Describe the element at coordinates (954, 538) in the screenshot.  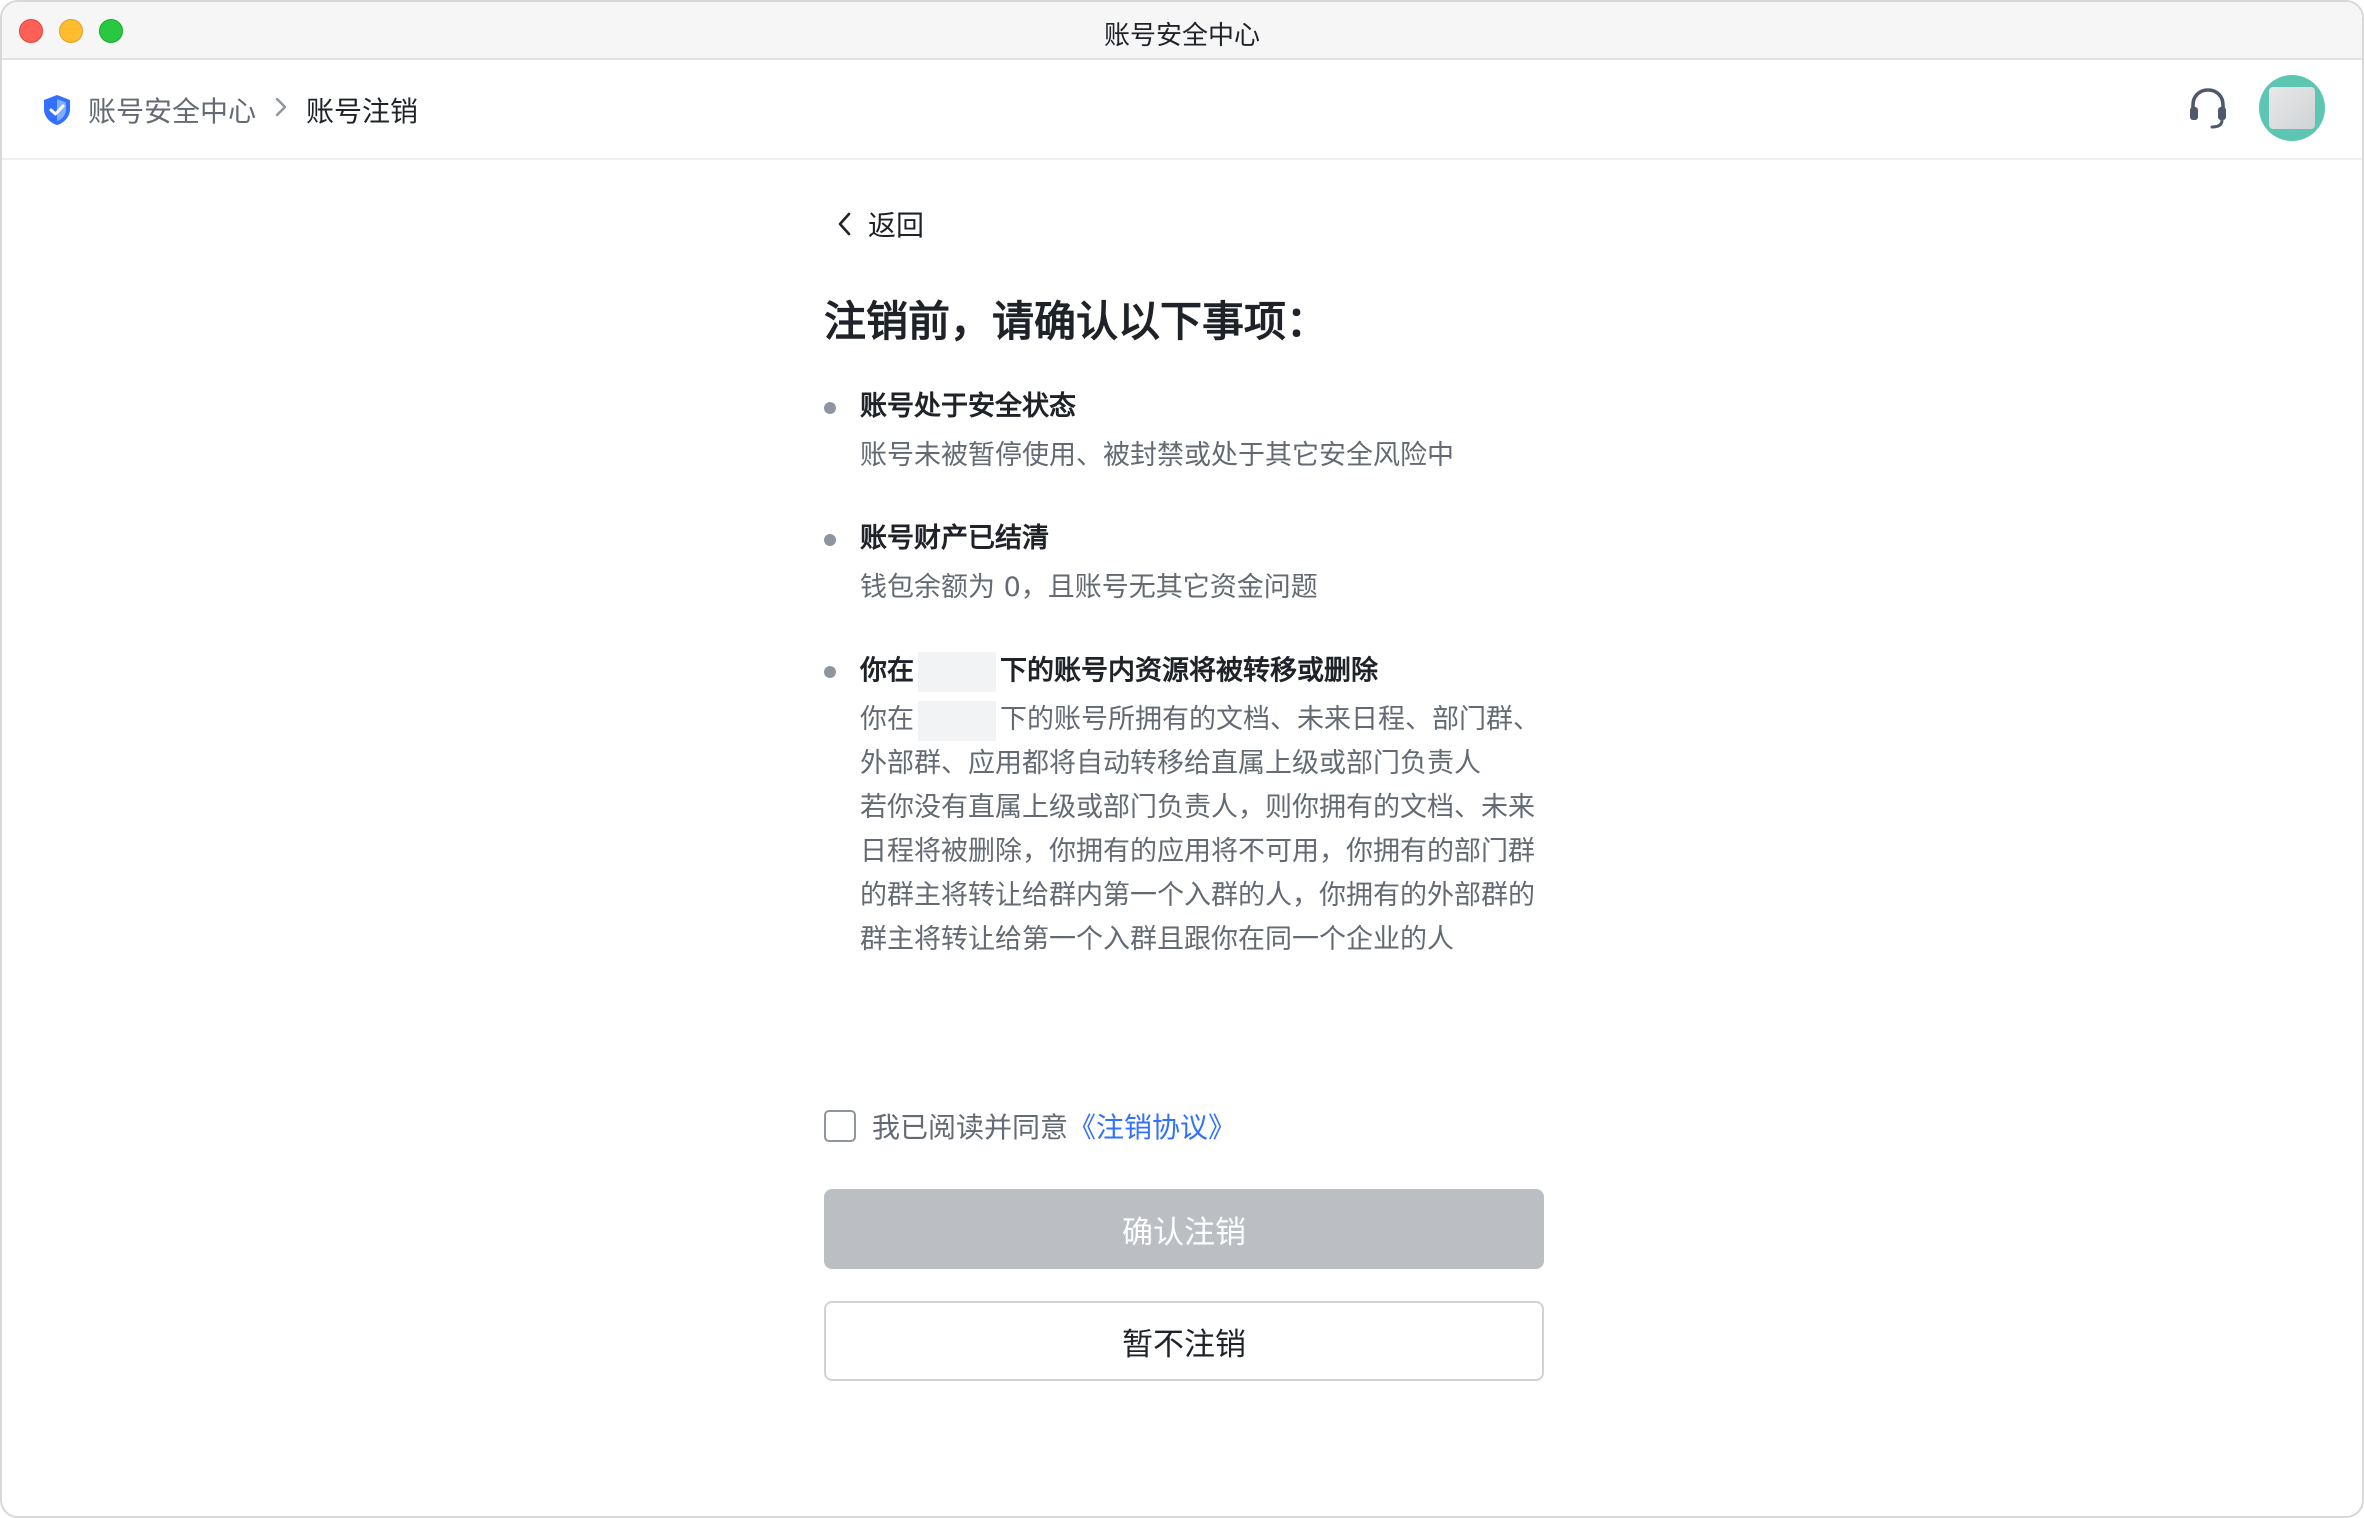
I see `item-title: 账号财产已结清` at that location.